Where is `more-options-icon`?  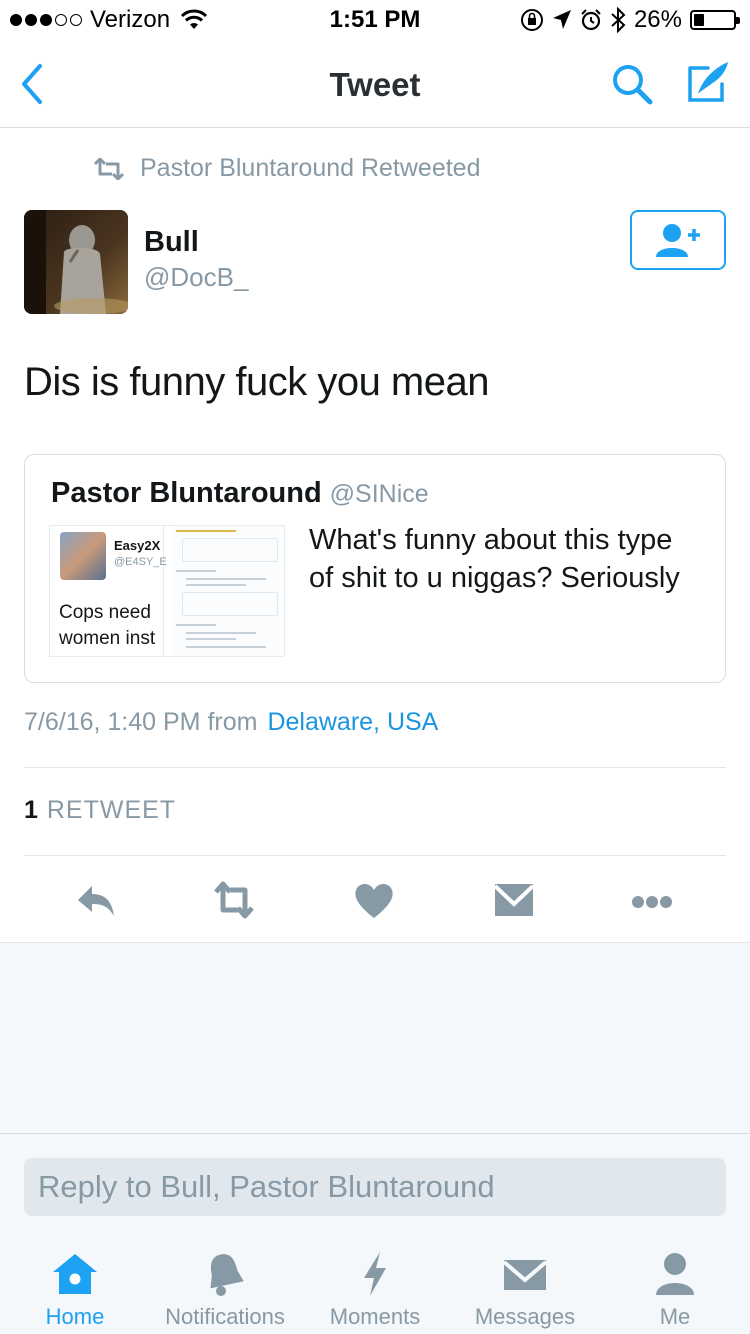
more-options-icon is located at coordinates (652, 900).